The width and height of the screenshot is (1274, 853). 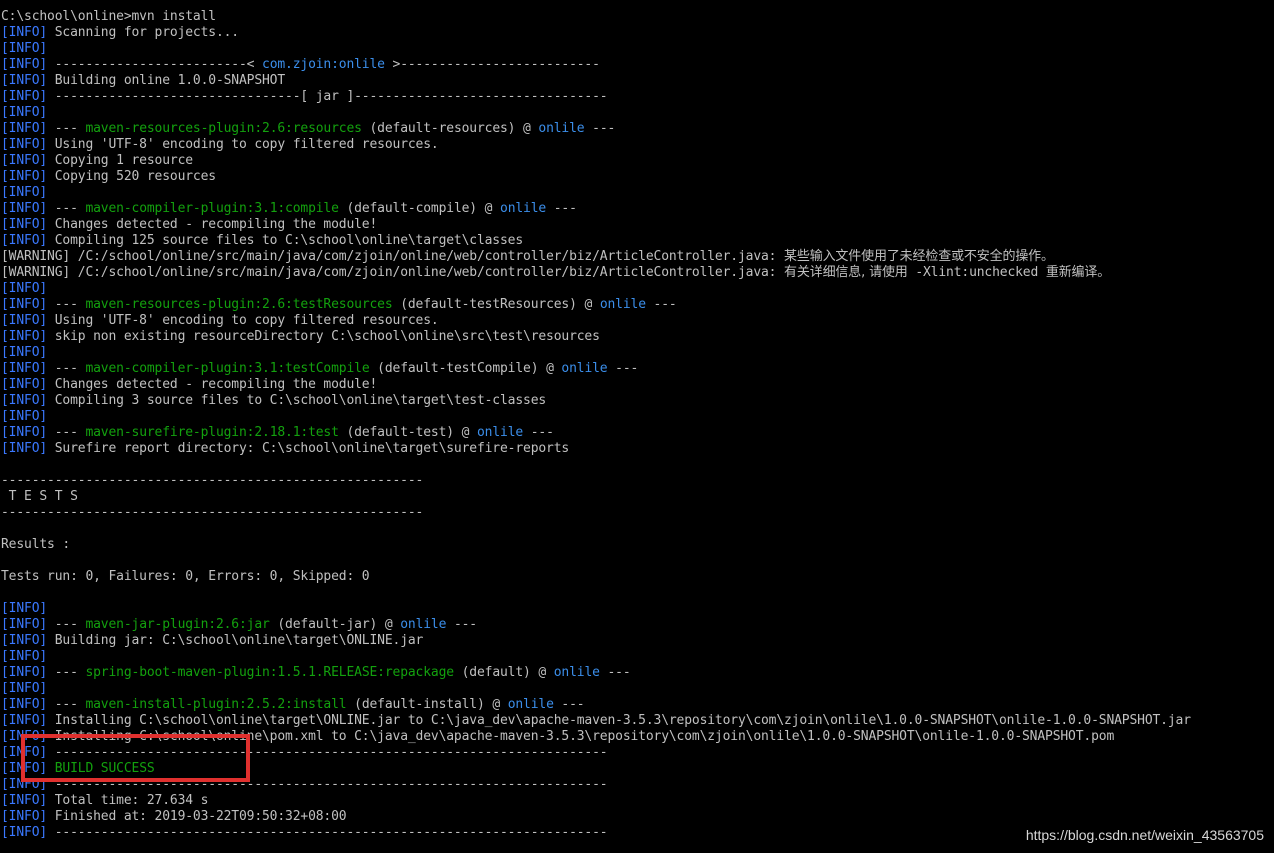 I want to click on log-text: -Xlint:unchecked, so click(x=976, y=272).